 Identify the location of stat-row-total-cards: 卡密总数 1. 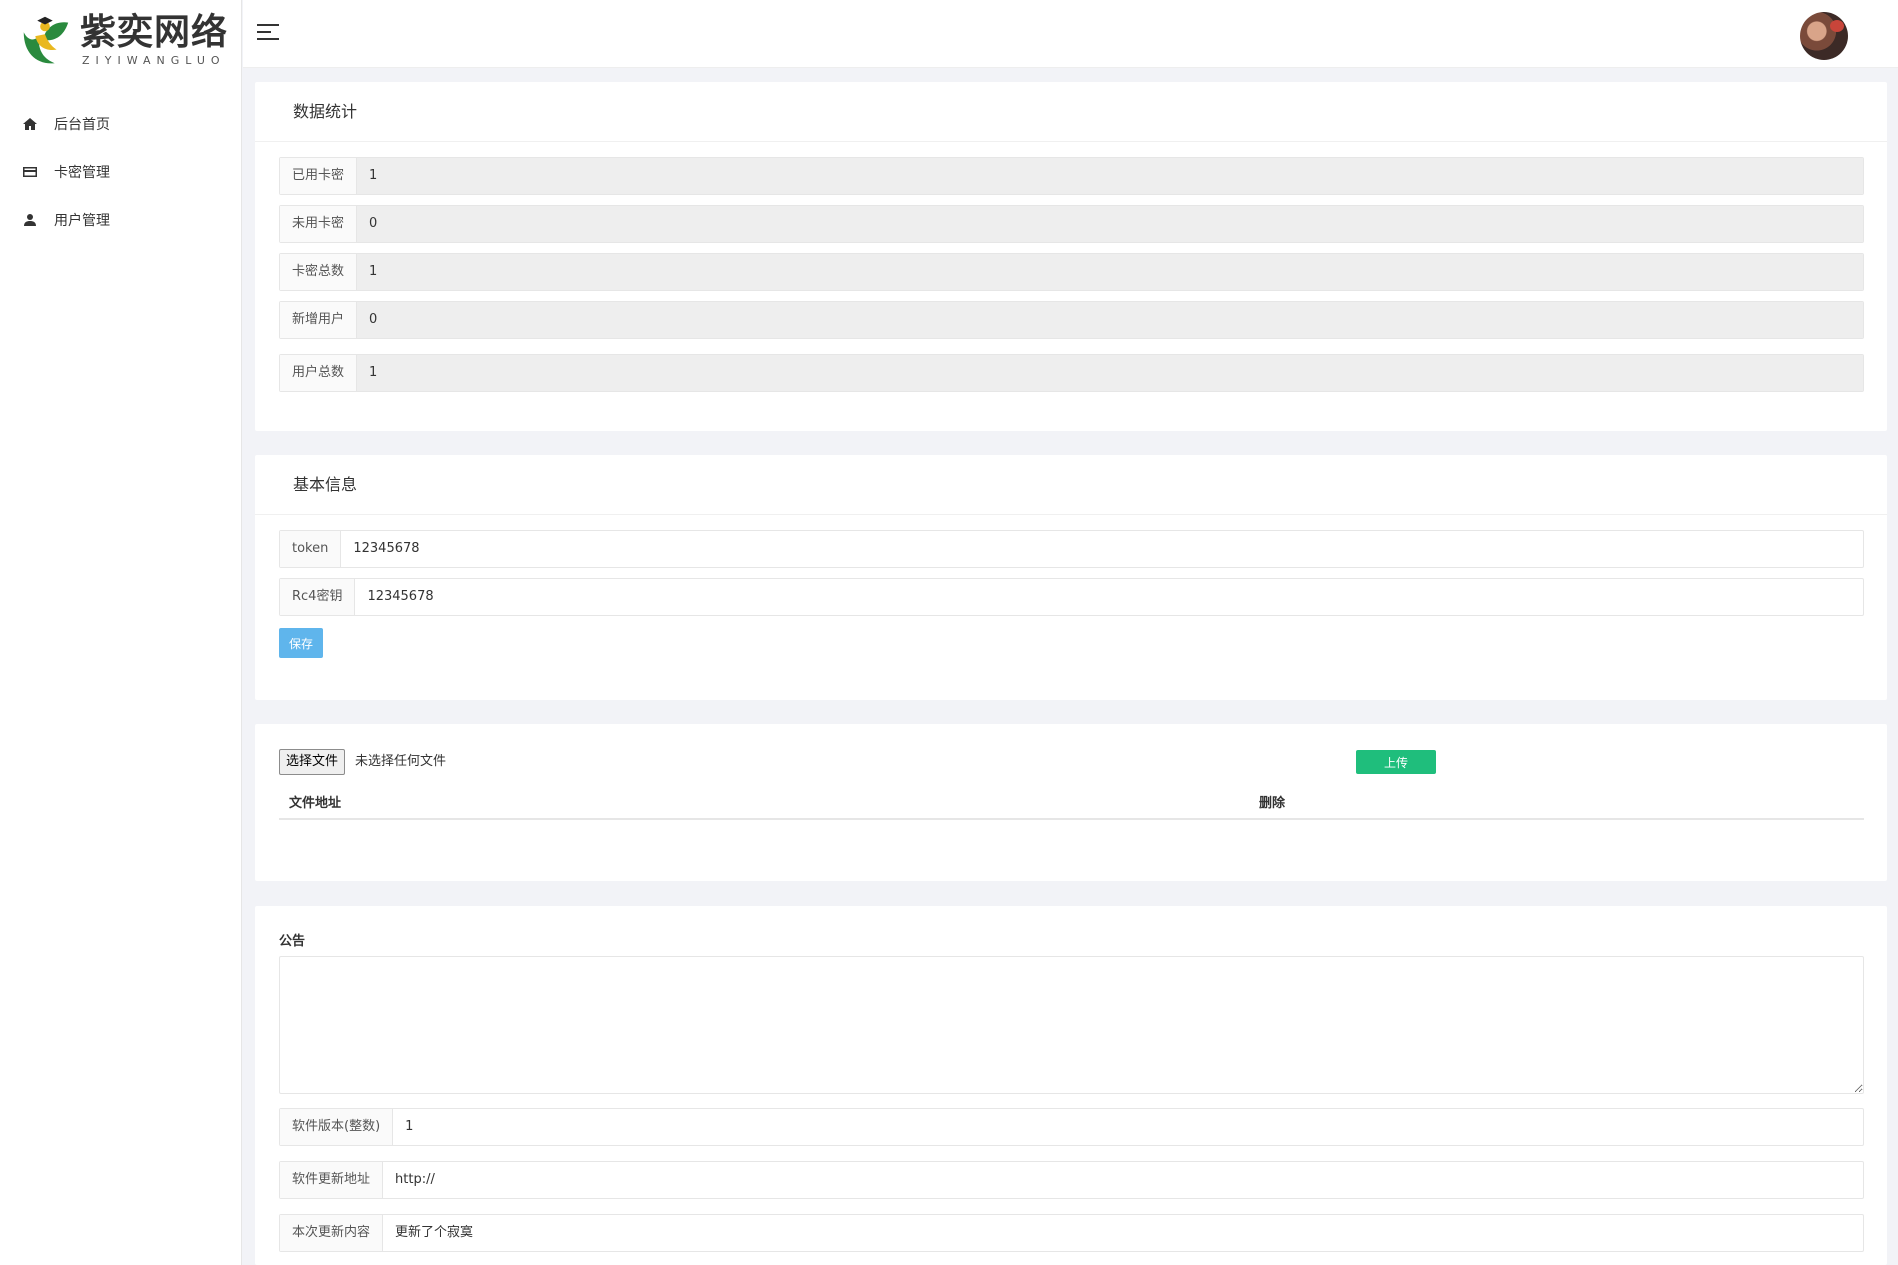
(1071, 272).